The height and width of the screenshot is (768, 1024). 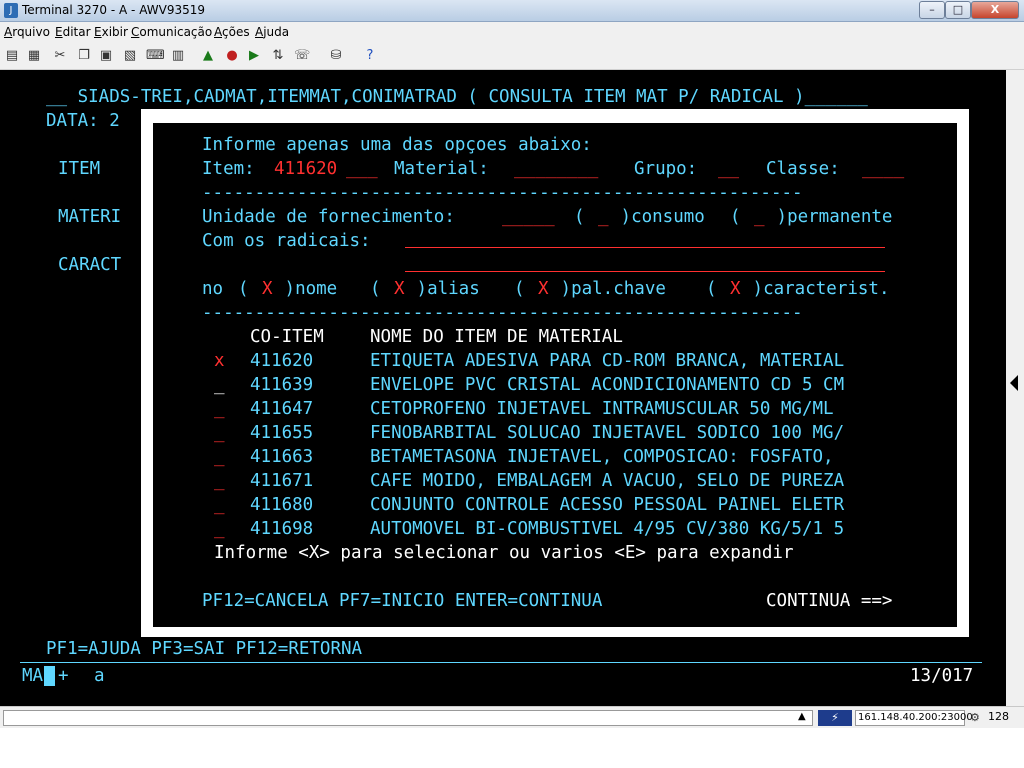 I want to click on menu-ajuda: Ajuda, so click(x=272, y=32).